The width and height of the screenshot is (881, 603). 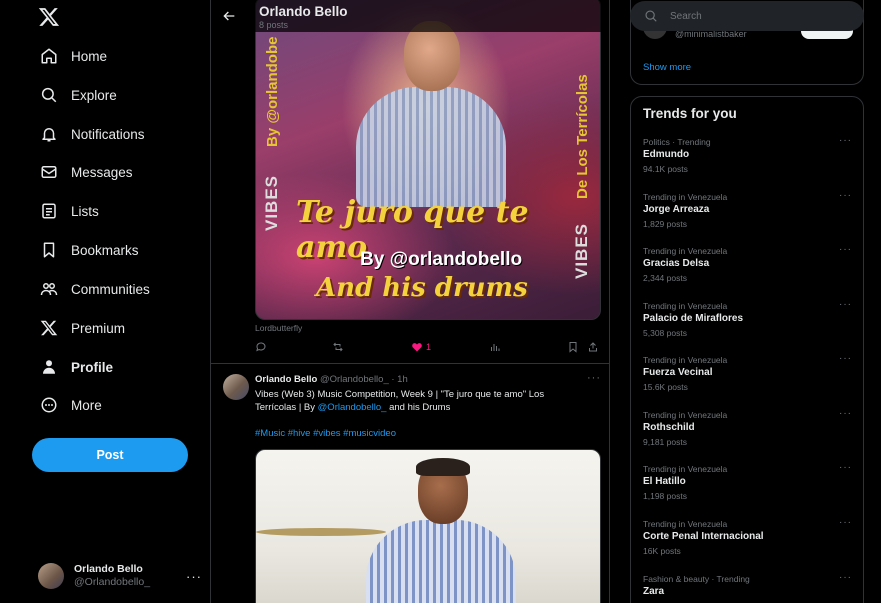 What do you see at coordinates (85, 211) in the screenshot?
I see `nav-lists-label: Lists` at bounding box center [85, 211].